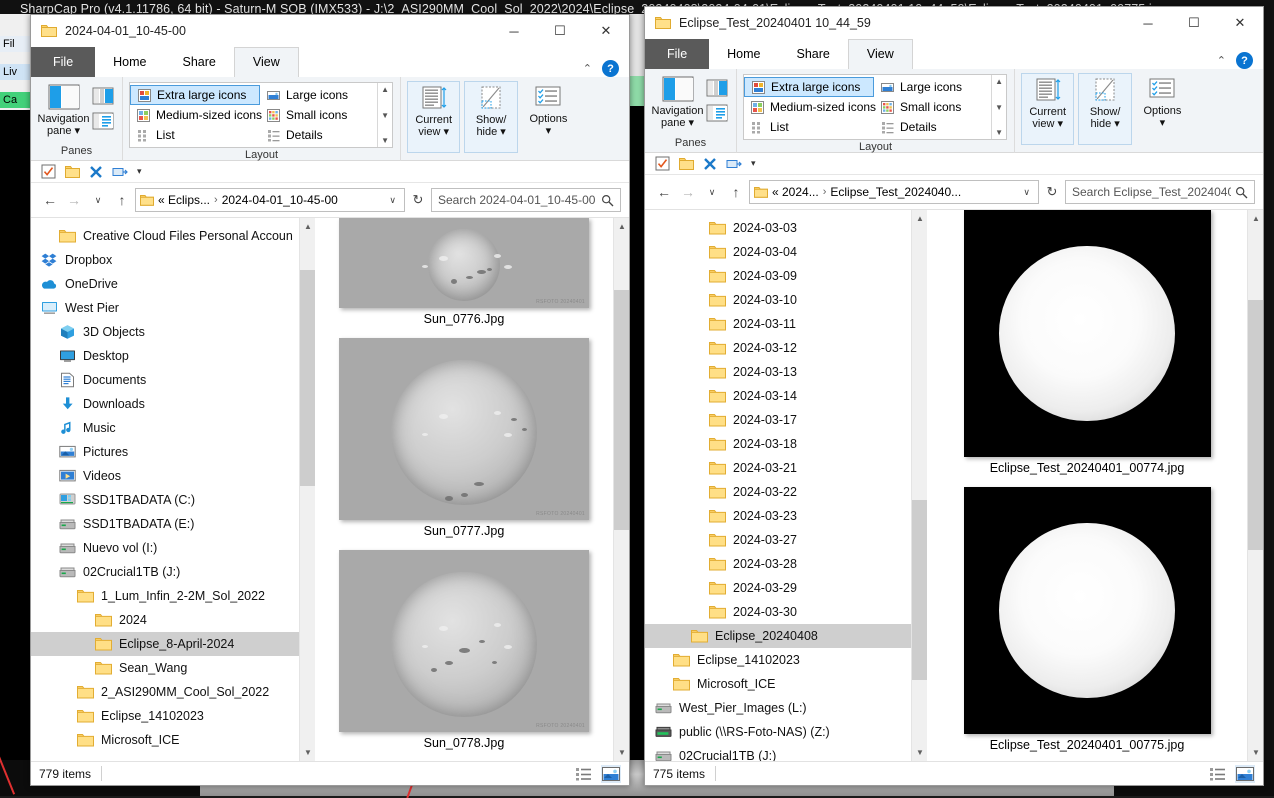  I want to click on file-item: Eclipse_Test_20240401_00775.jpg, so click(1087, 624).